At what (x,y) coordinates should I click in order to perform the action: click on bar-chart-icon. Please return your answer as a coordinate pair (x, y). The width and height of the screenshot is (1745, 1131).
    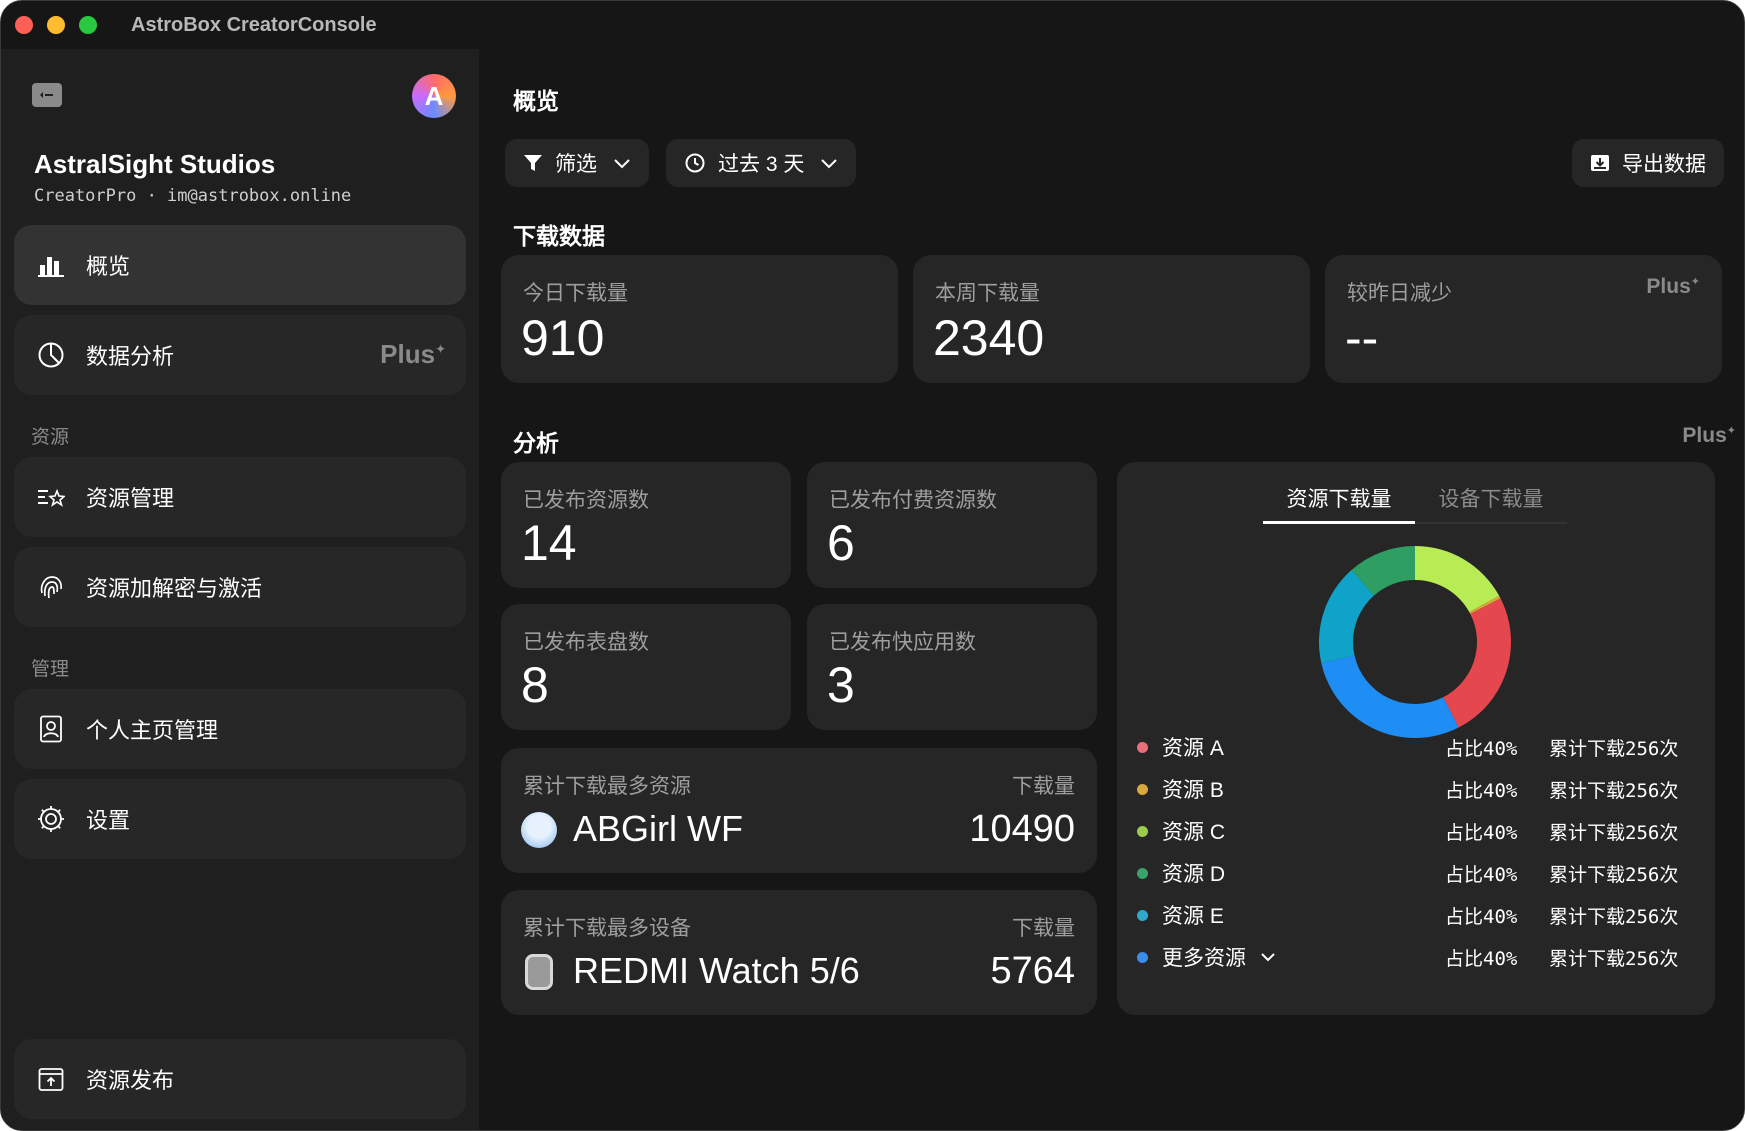
    Looking at the image, I should click on (51, 265).